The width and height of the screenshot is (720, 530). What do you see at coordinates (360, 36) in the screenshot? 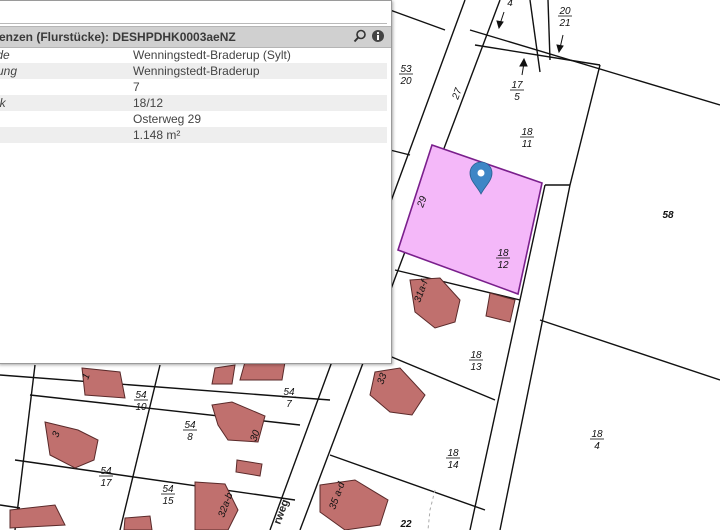
I see `search-icon` at bounding box center [360, 36].